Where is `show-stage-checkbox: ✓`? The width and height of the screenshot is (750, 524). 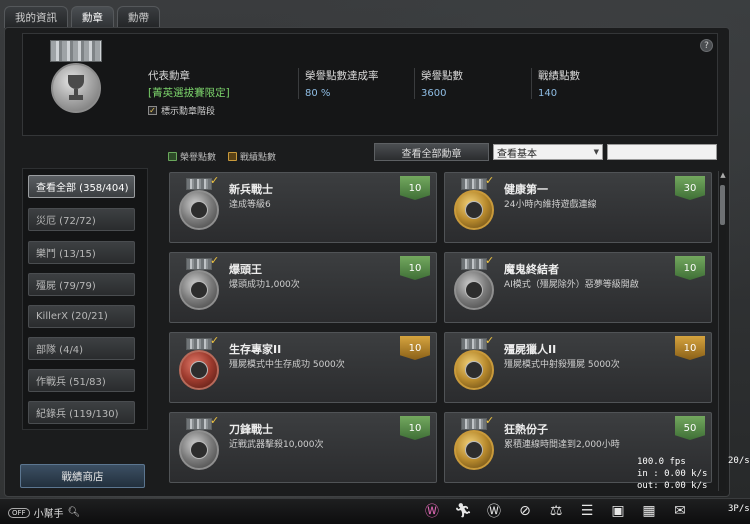 show-stage-checkbox: ✓ is located at coordinates (152, 110).